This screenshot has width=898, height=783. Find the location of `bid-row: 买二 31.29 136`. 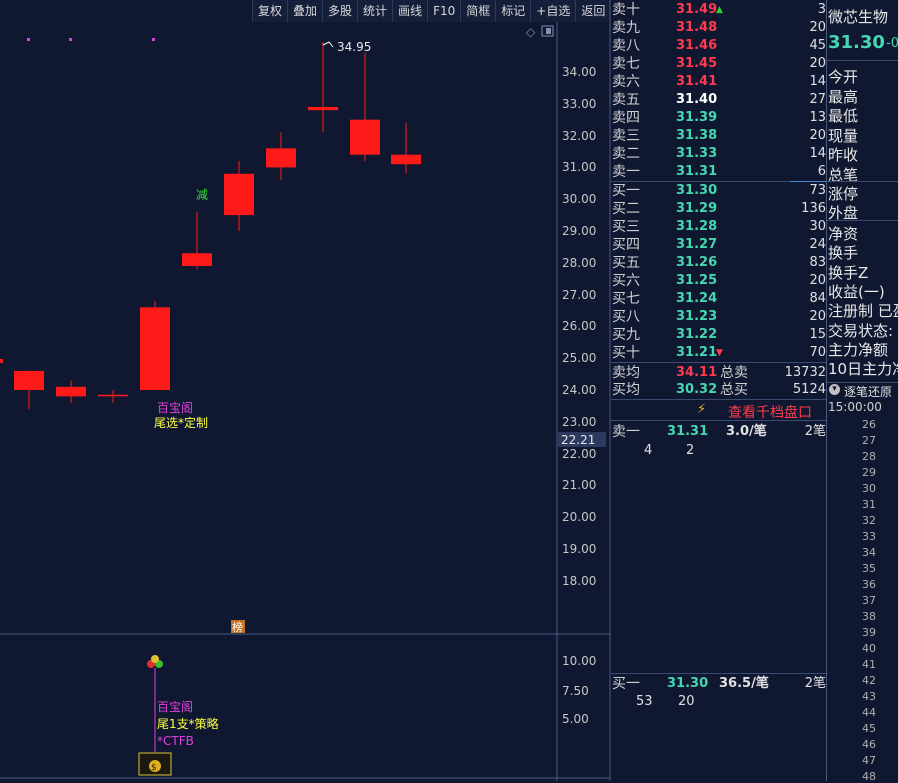

bid-row: 买二 31.29 136 is located at coordinates (413, 209).